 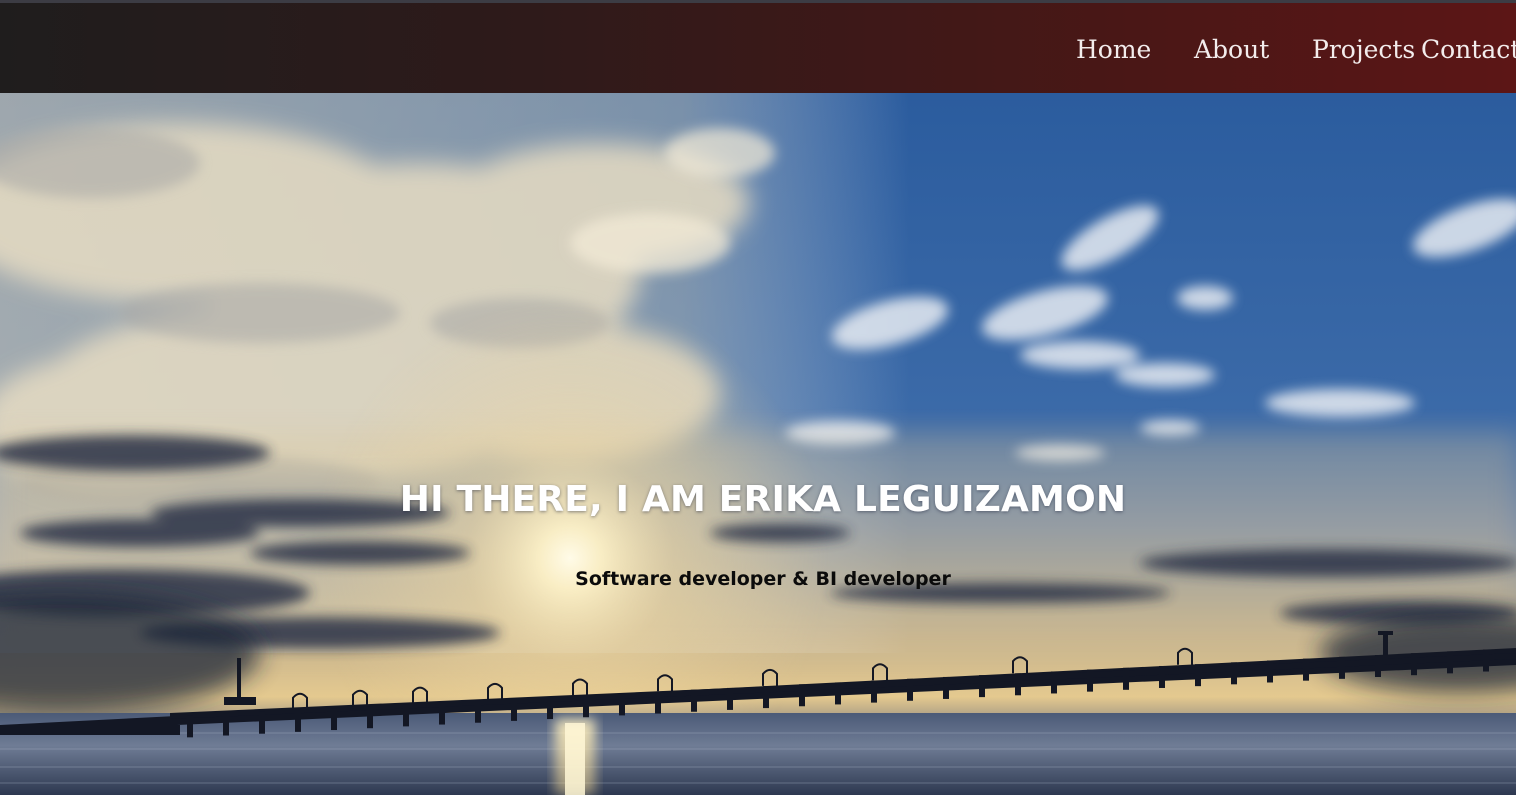 I want to click on hero-subtitle: Software developer & BI developer, so click(x=763, y=579).